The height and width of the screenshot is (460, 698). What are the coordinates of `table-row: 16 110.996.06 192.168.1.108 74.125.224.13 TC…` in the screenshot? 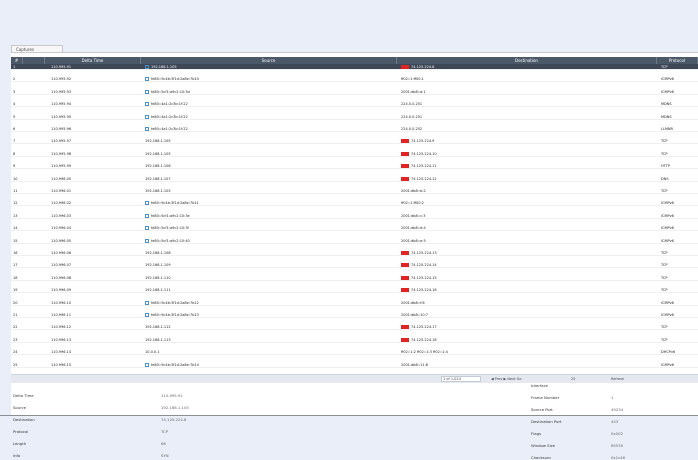 It's located at (354, 253).